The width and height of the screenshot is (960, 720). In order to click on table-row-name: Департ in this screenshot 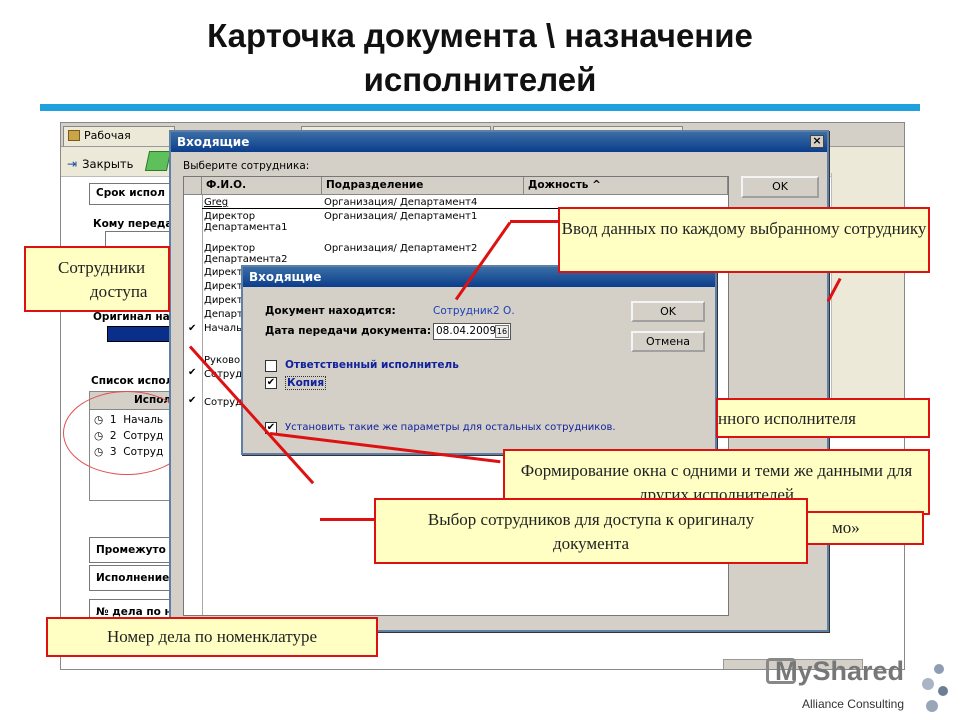, I will do `click(223, 314)`.